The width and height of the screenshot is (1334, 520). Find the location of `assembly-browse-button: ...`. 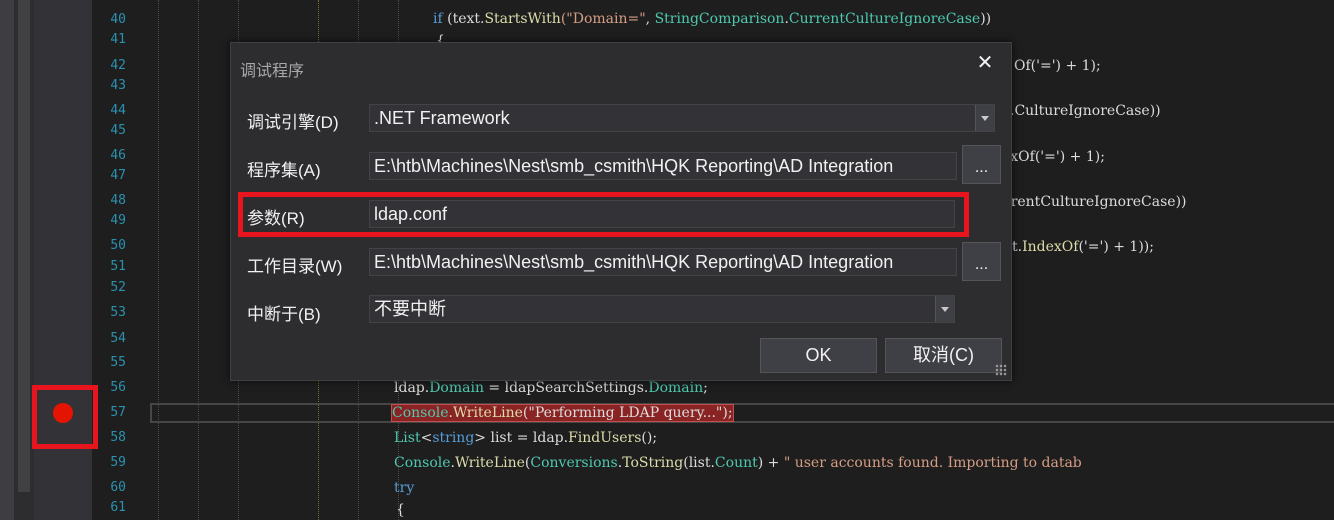

assembly-browse-button: ... is located at coordinates (981, 164).